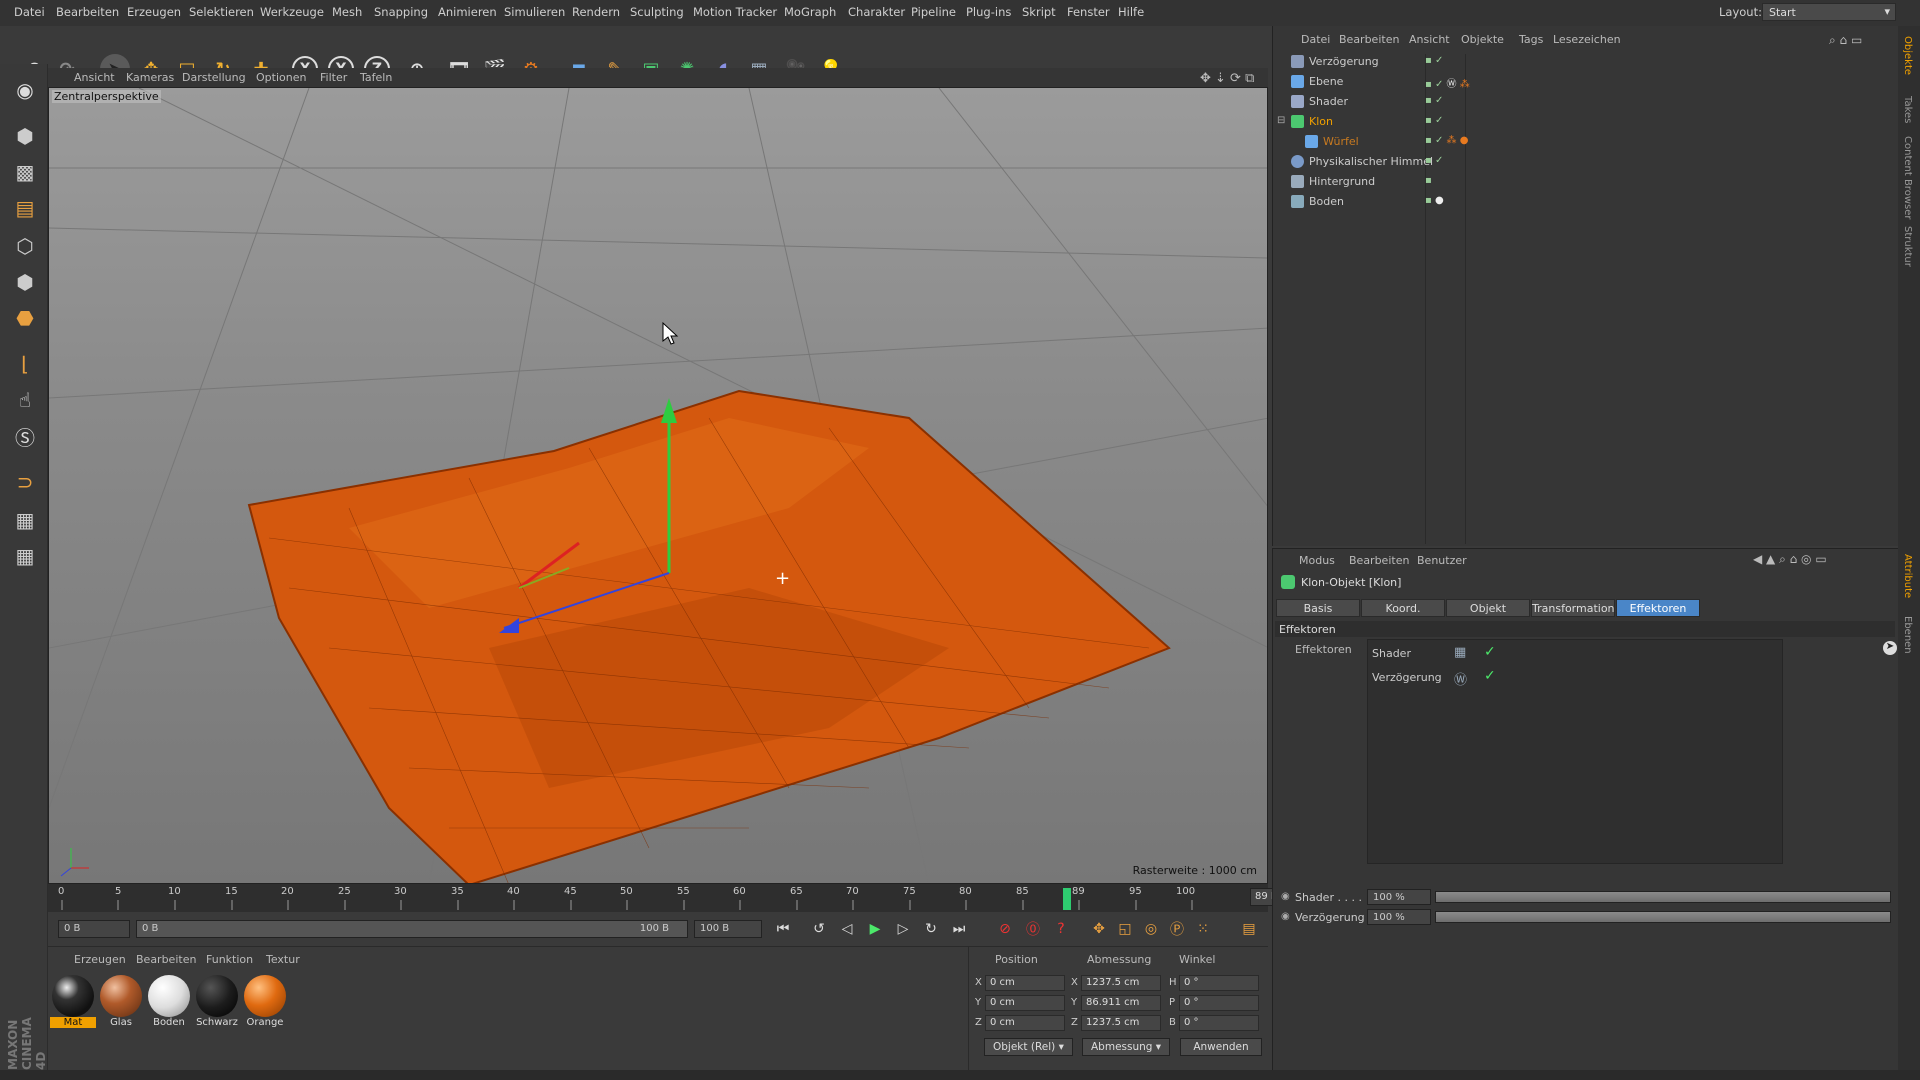  I want to click on object-row-hintergrund: Hintergrund ▪, so click(1585, 181).